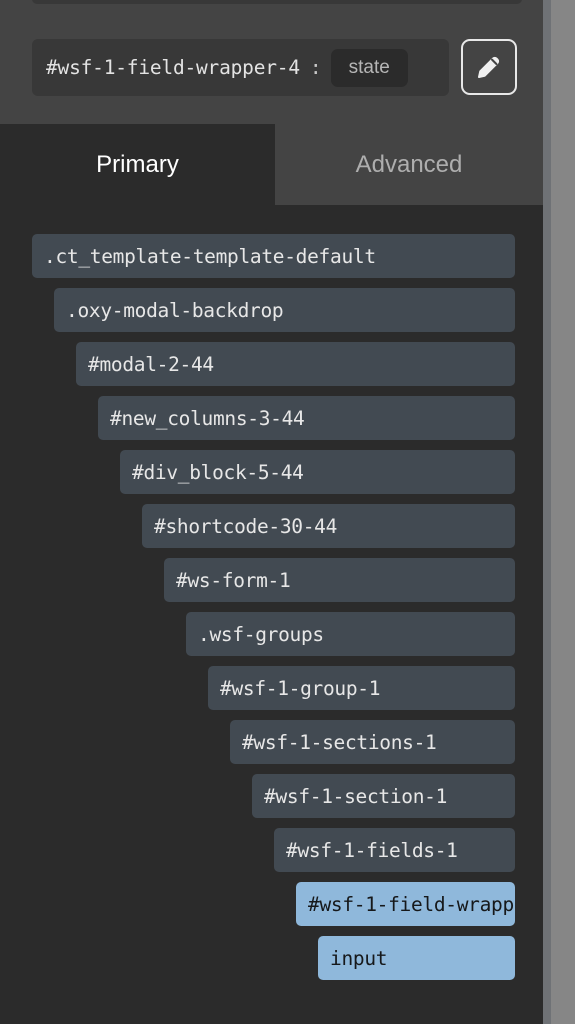  I want to click on tree-node: #ws-form-1, so click(339, 580).